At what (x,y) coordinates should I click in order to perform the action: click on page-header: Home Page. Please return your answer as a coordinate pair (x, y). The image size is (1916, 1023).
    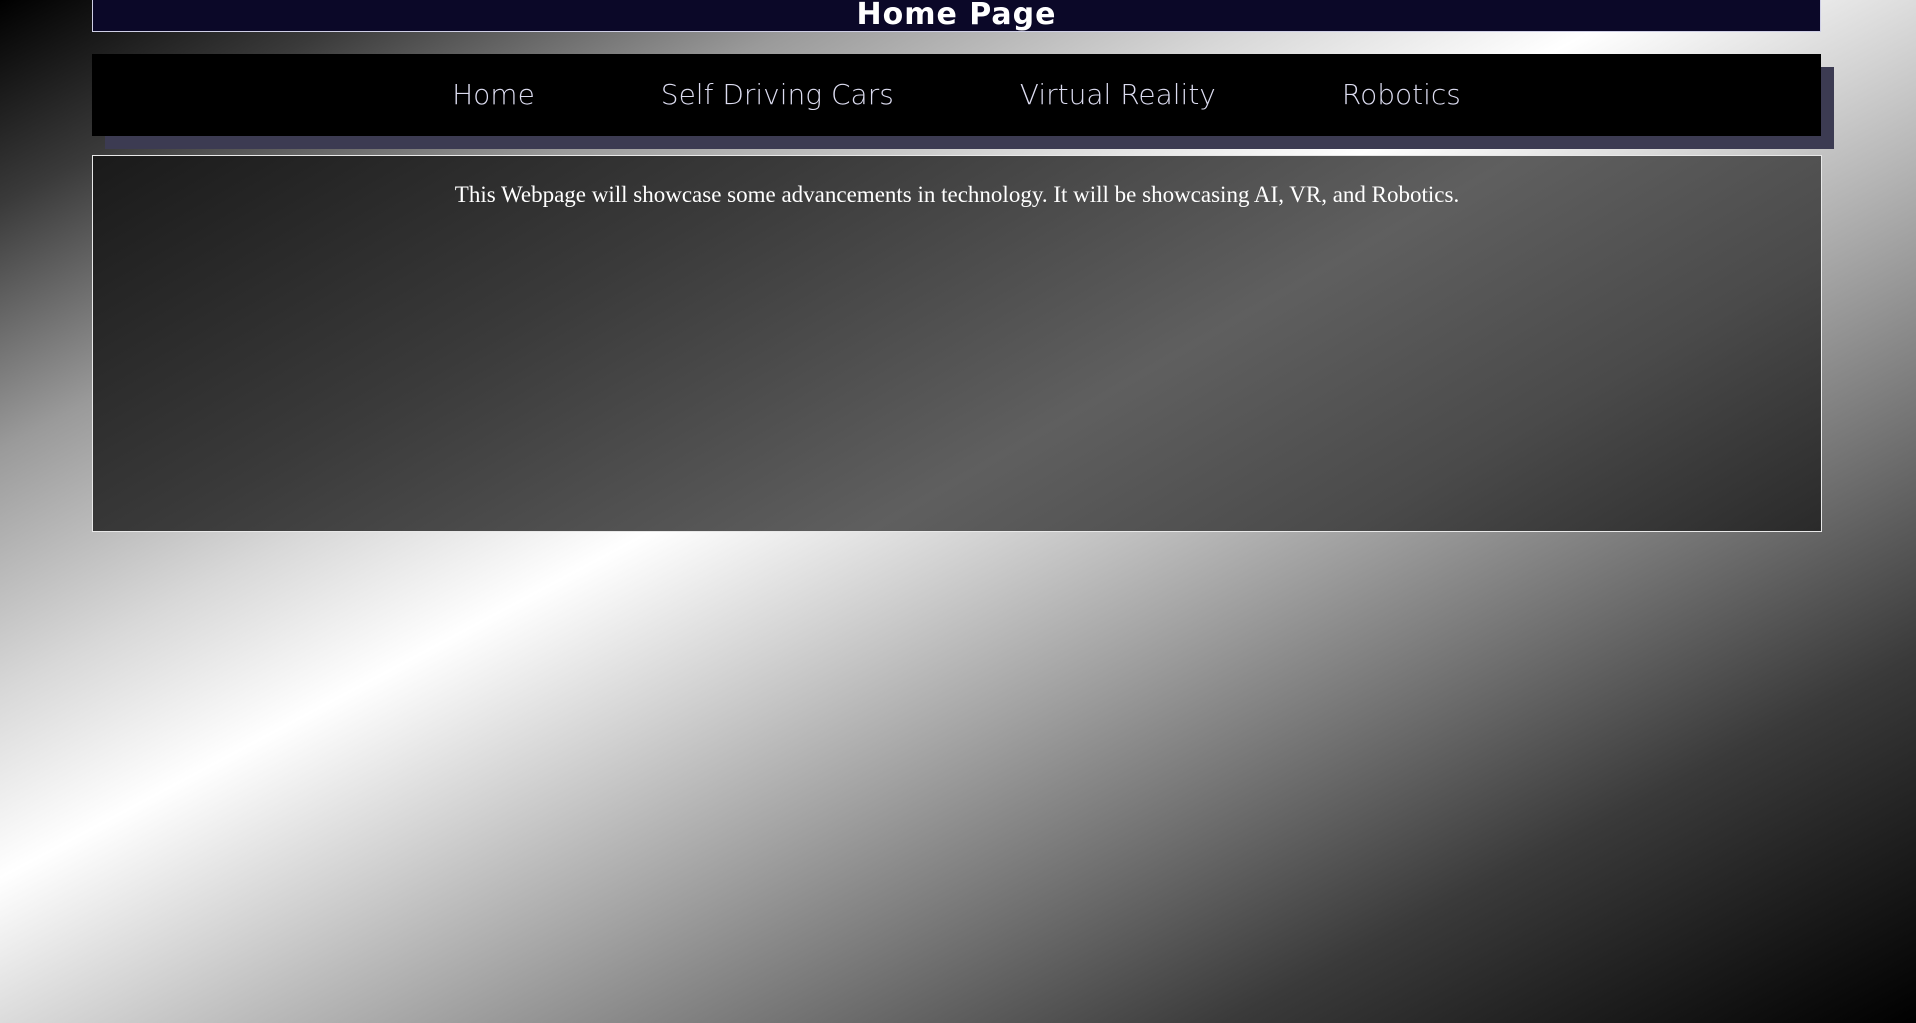
    Looking at the image, I should click on (956, 16).